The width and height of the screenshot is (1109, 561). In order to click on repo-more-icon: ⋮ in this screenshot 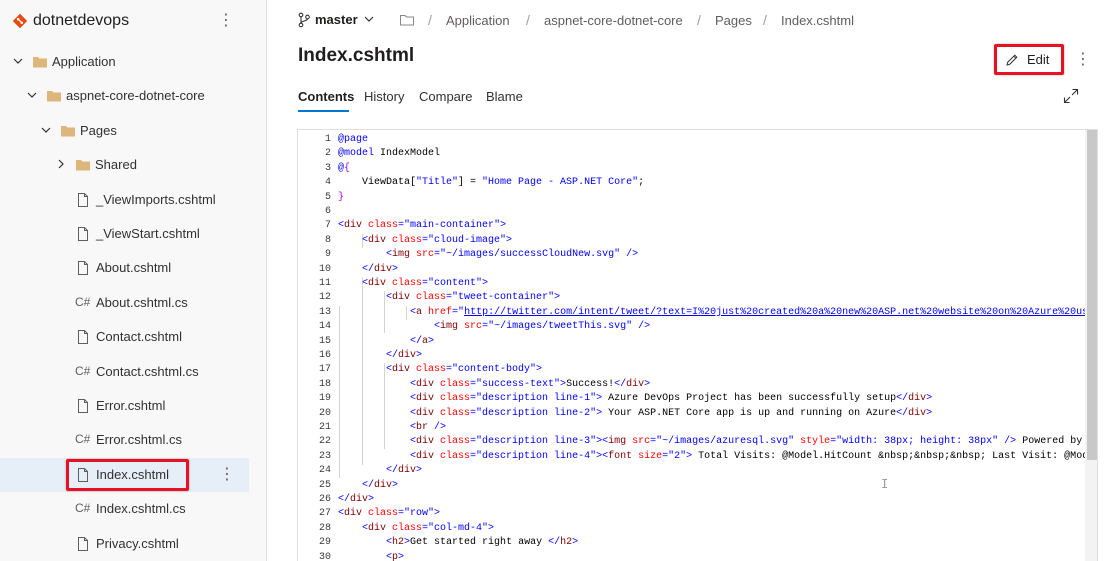, I will do `click(226, 21)`.